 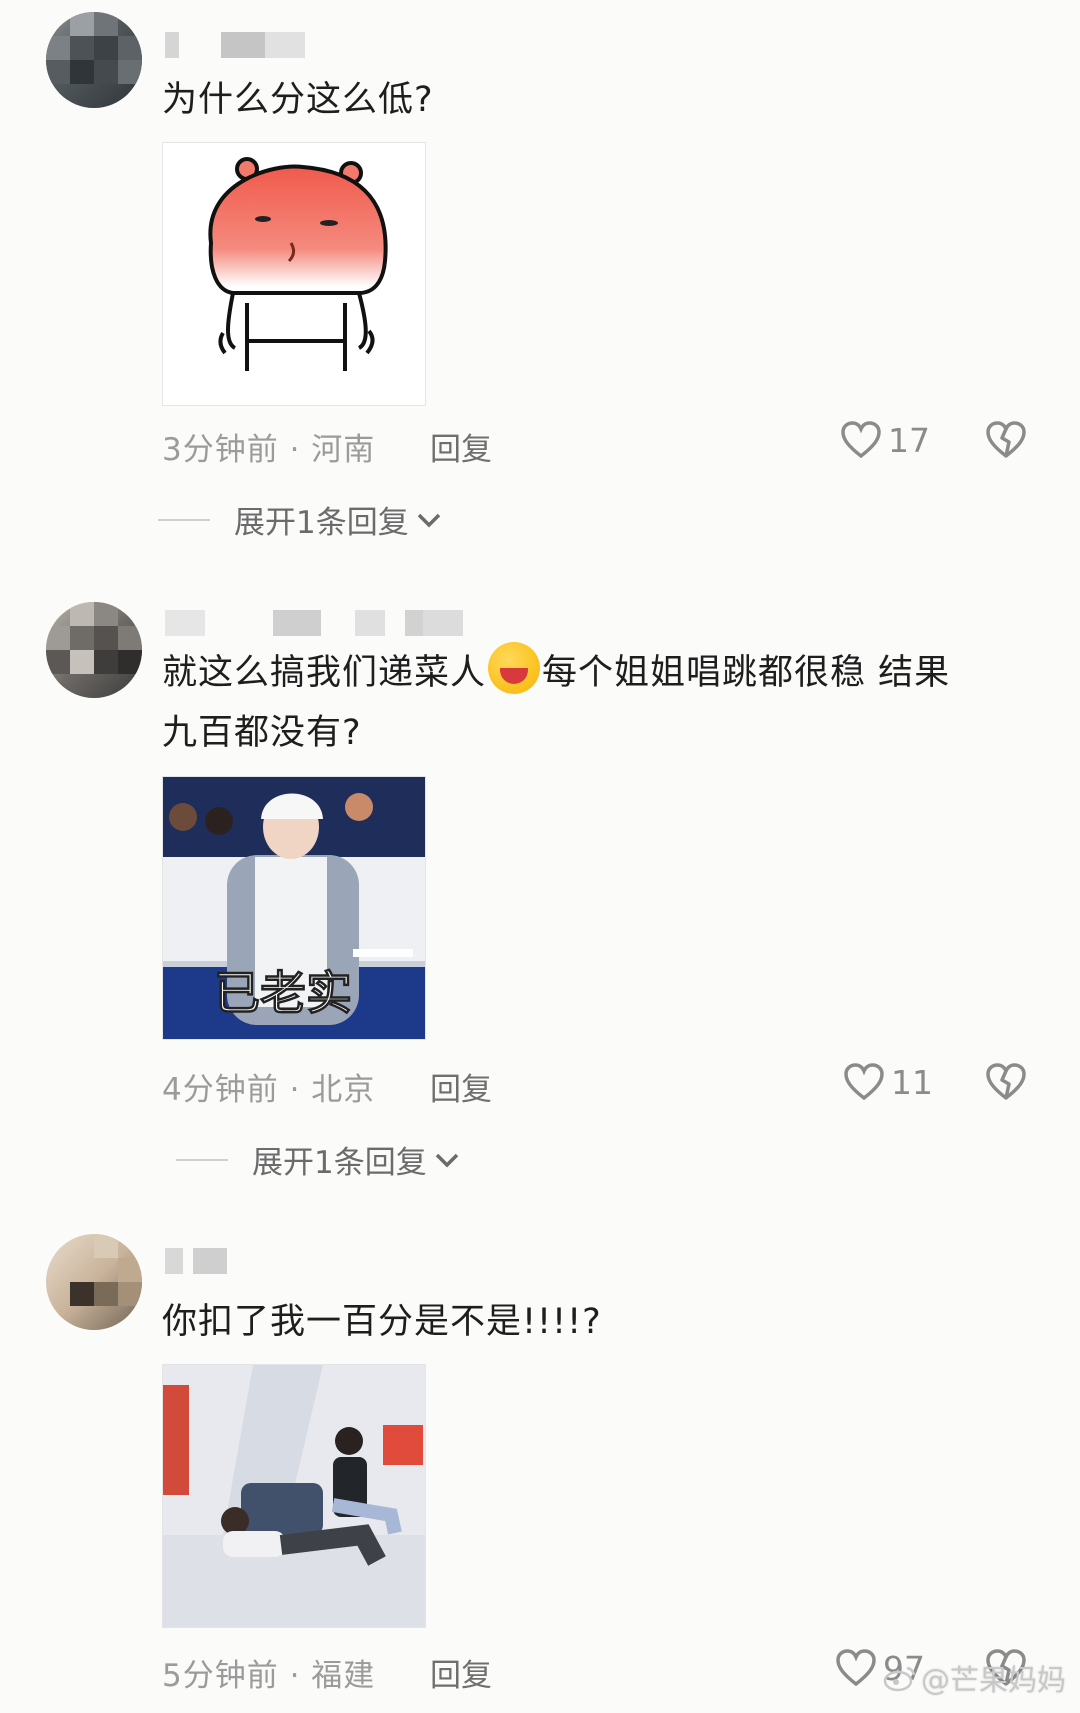 What do you see at coordinates (382, 1322) in the screenshot?
I see `comment-text: 你扣了我一百分是不是!!!!?` at bounding box center [382, 1322].